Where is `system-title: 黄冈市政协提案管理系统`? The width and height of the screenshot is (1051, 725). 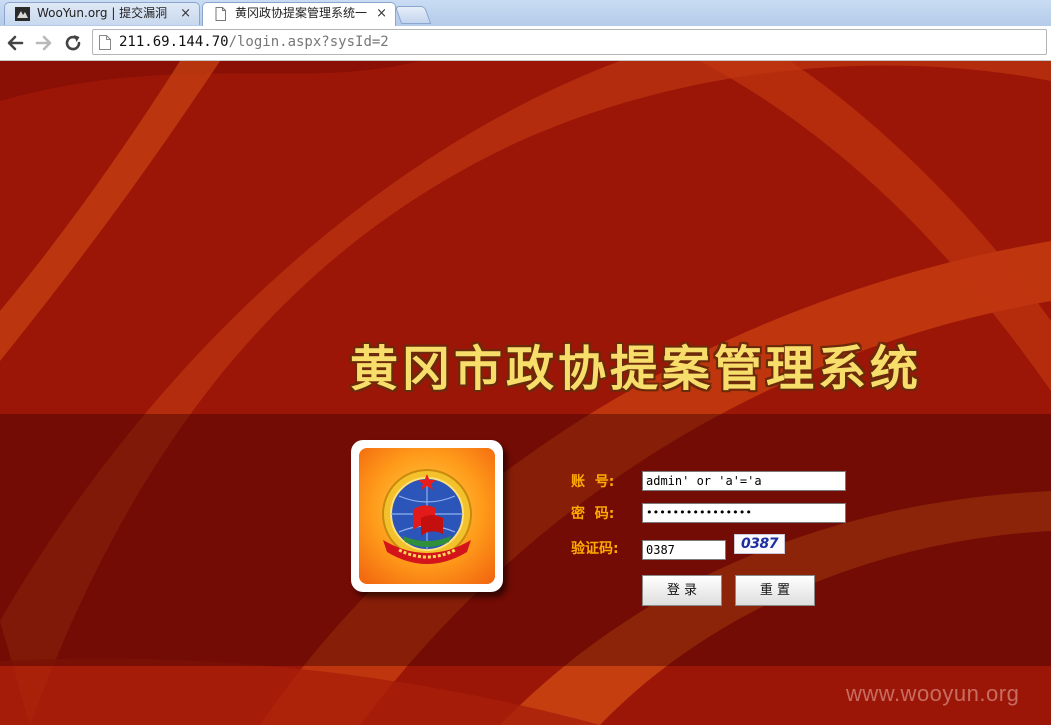
system-title: 黄冈市政协提案管理系统 is located at coordinates (636, 369).